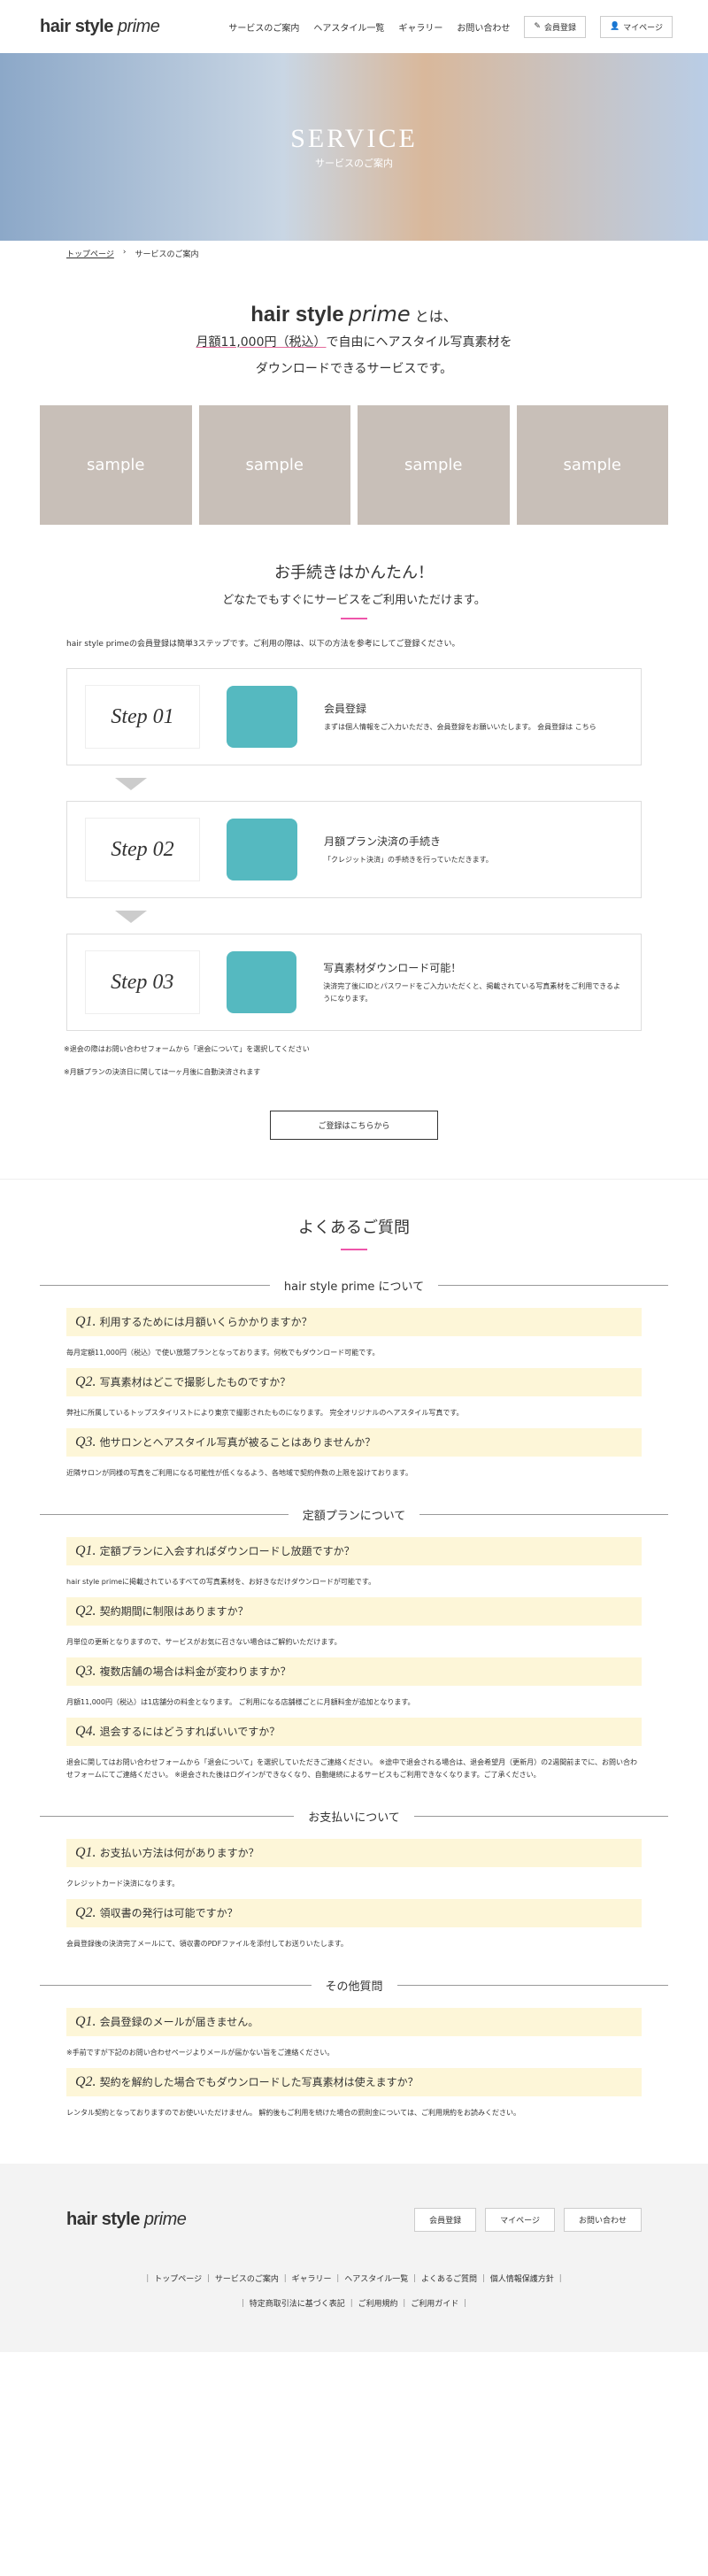 The image size is (708, 2576). I want to click on faq-question: Q2. 契約期間に制限はありますか？, so click(354, 1611).